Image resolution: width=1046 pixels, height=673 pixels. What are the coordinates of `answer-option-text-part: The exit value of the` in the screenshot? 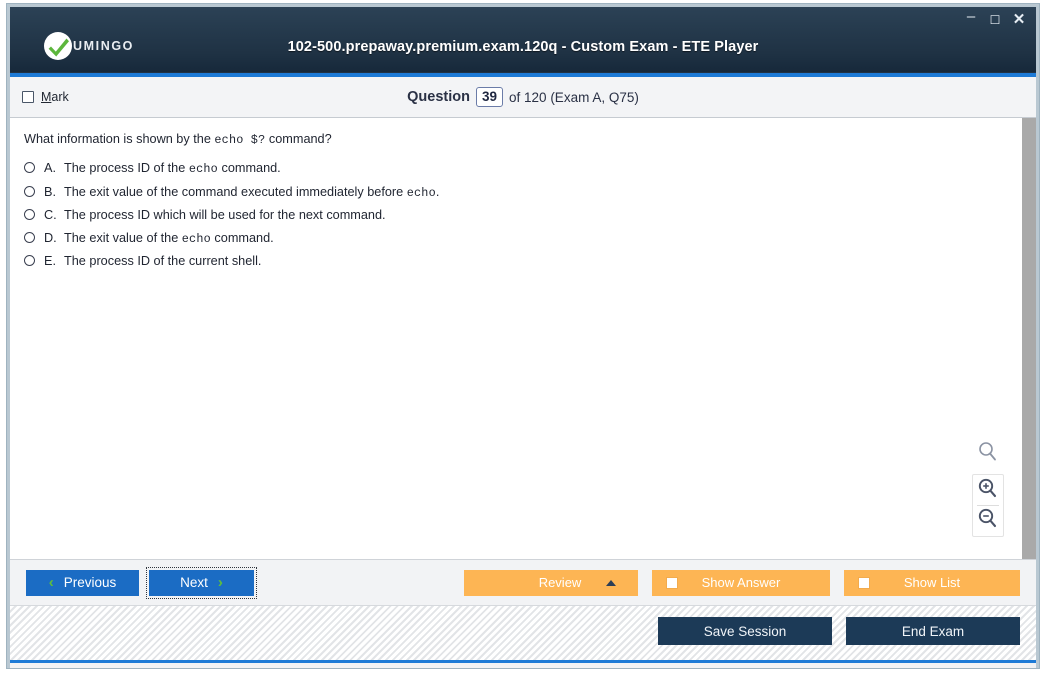 It's located at (123, 237).